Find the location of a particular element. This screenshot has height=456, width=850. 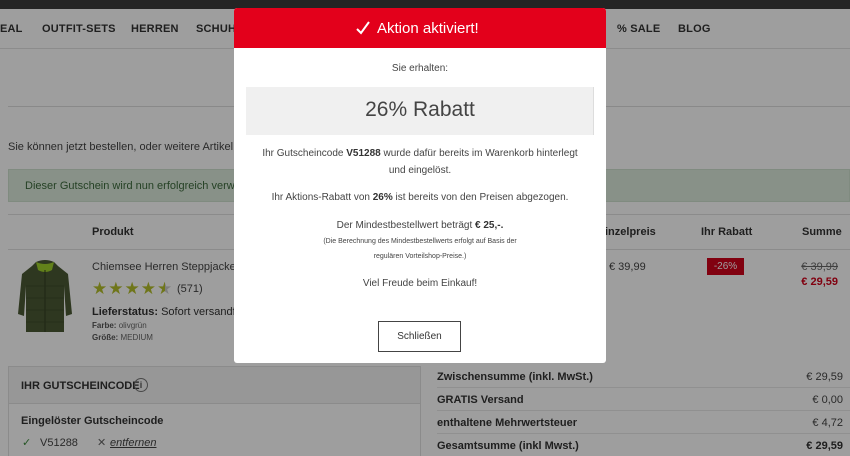

modal-header: Aktion aktiviert! is located at coordinates (420, 28).